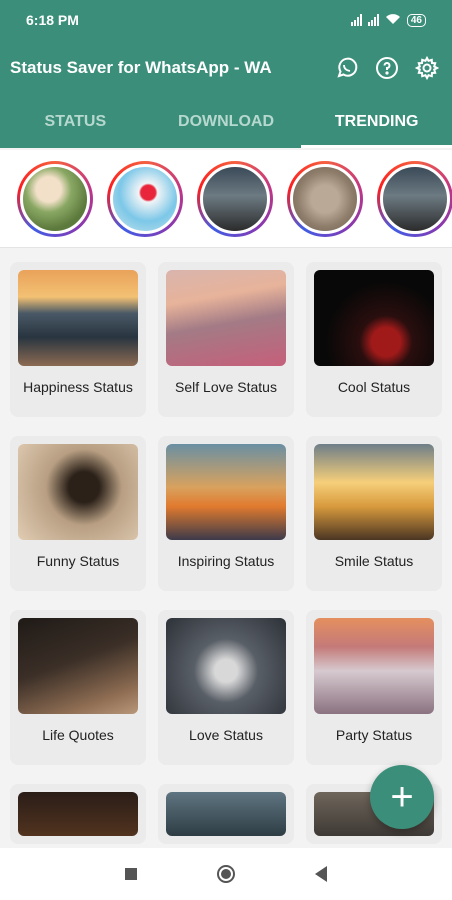 This screenshot has height=900, width=452. What do you see at coordinates (387, 68) in the screenshot?
I see `help-icon` at bounding box center [387, 68].